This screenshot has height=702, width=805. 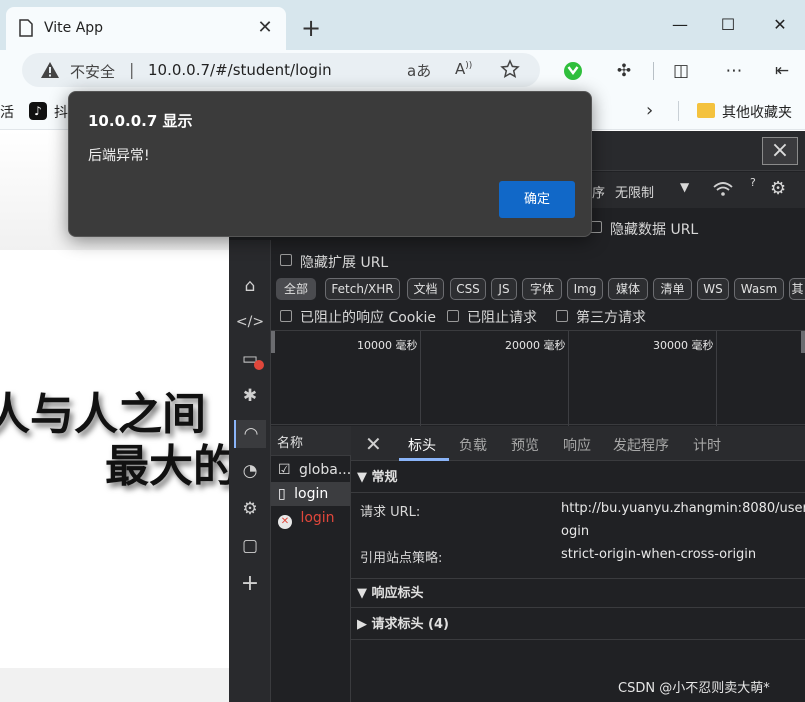 What do you see at coordinates (463, 69) in the screenshot?
I see `immersive-reader-icon: A))` at bounding box center [463, 69].